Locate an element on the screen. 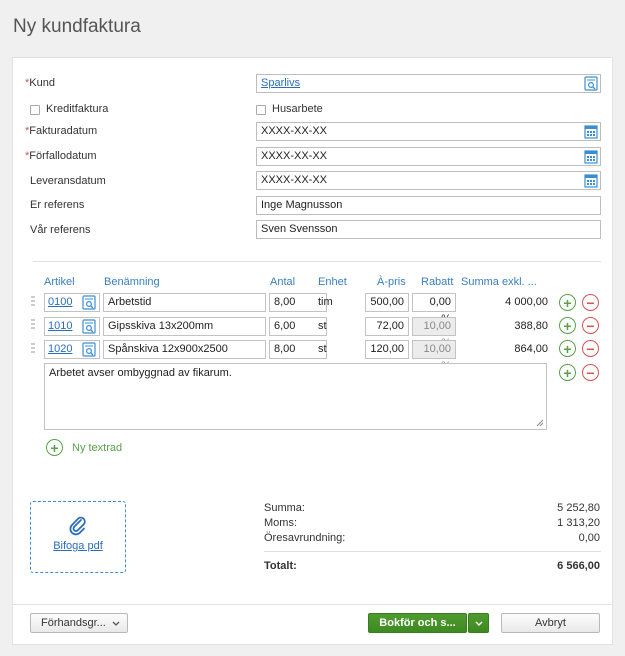 The height and width of the screenshot is (656, 625). forfallodatum-value: XXXX-XX-XX is located at coordinates (294, 156).